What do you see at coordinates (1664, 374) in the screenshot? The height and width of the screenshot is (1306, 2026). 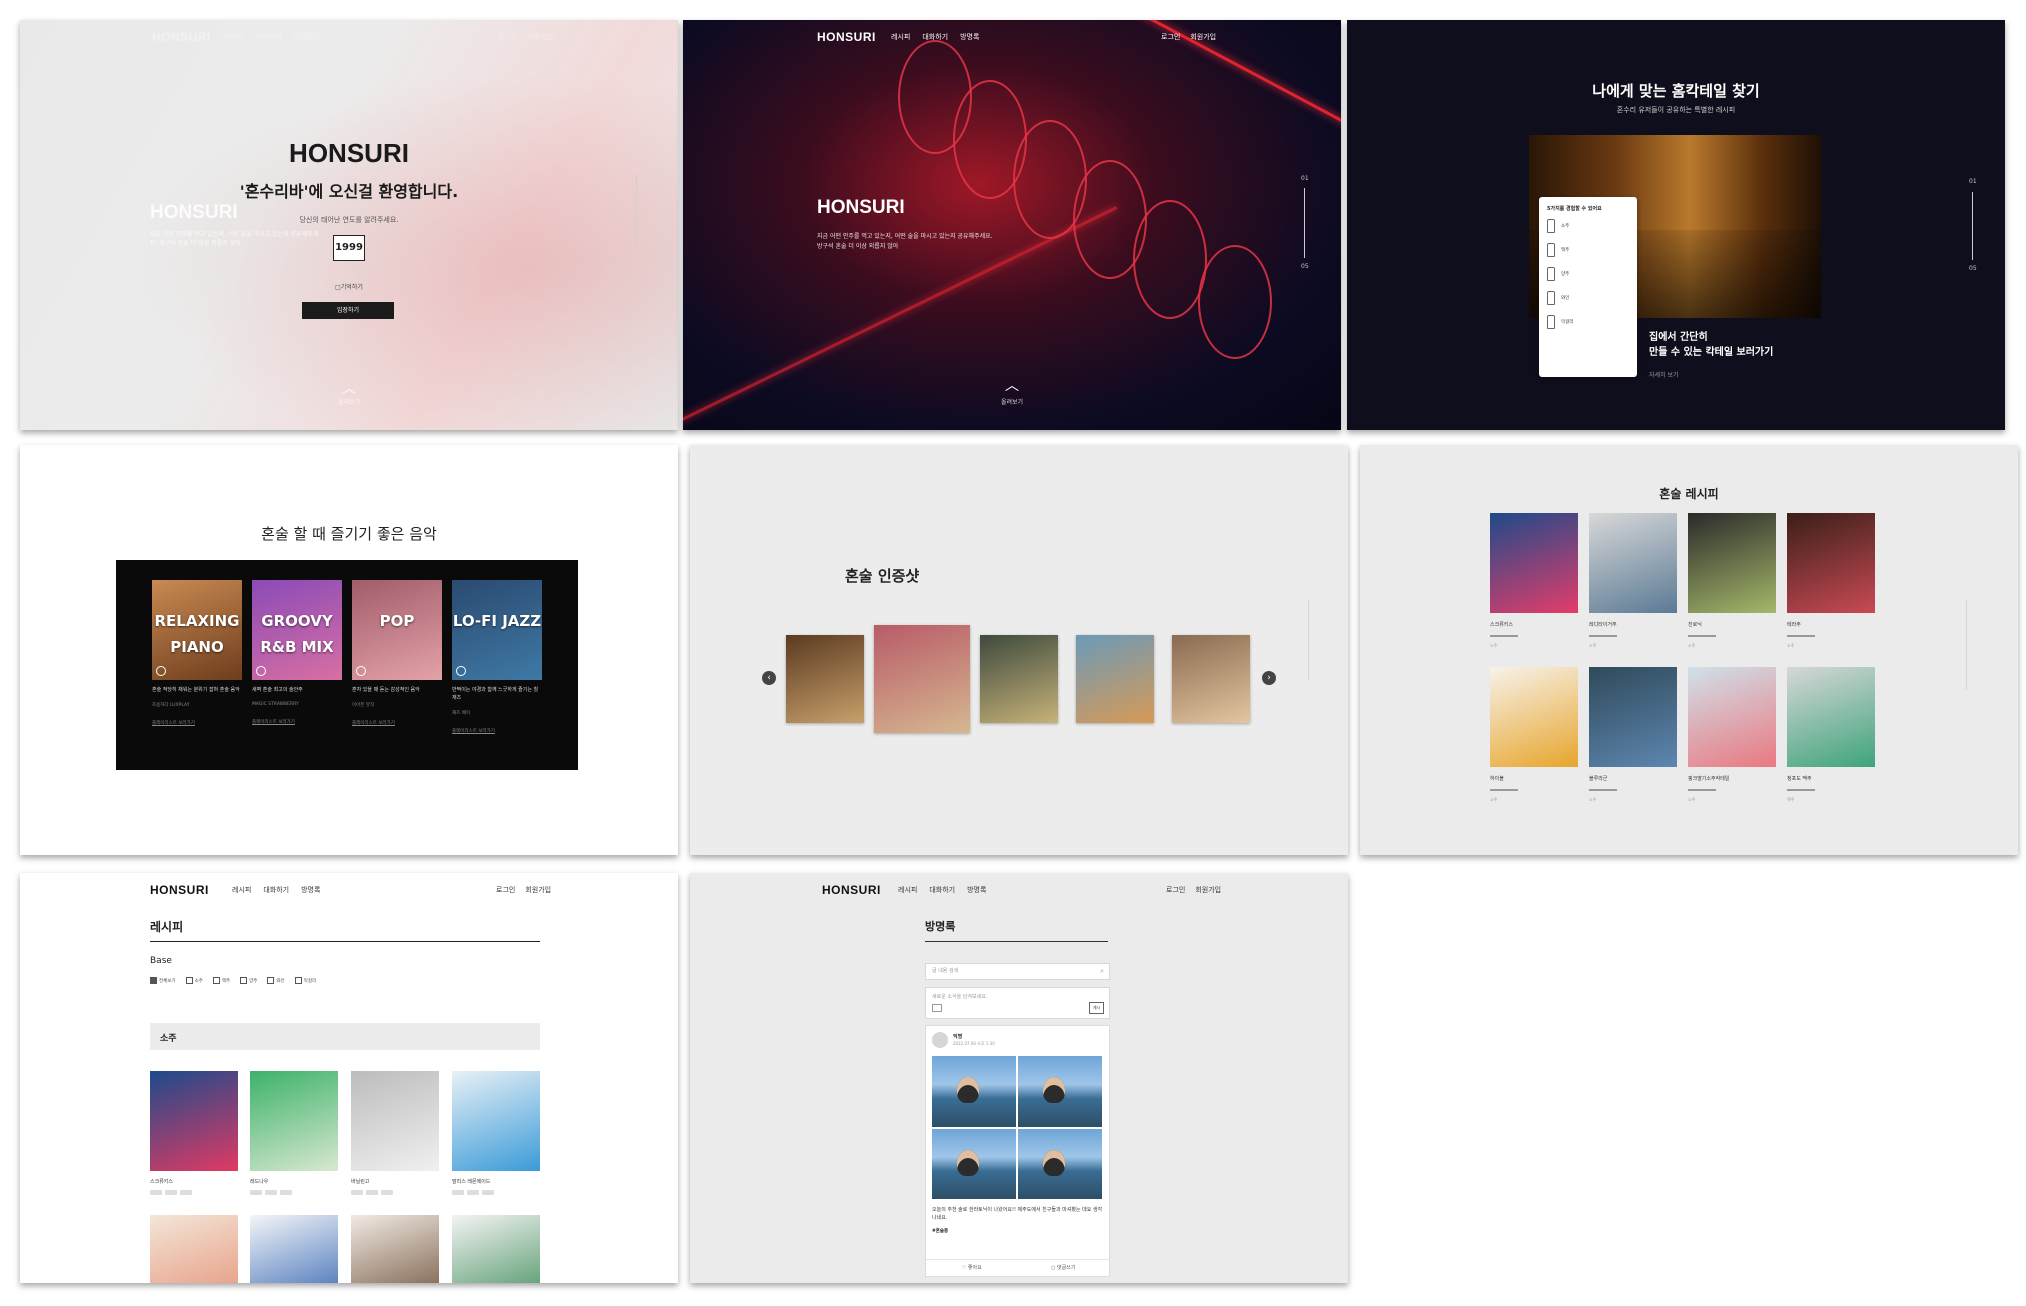 I see `more-link: 자세히 보기` at bounding box center [1664, 374].